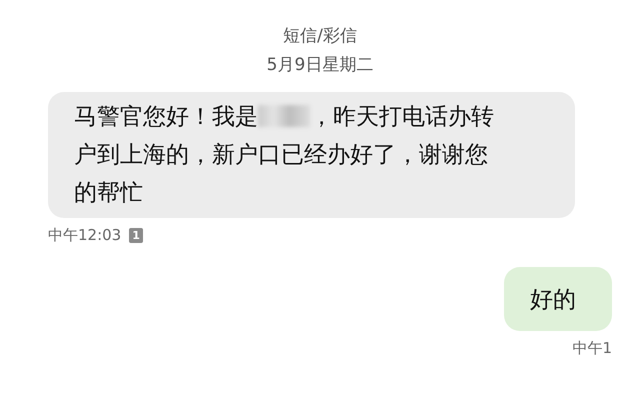  What do you see at coordinates (281, 174) in the screenshot?
I see `message-text: 户到上海的，新户口已经办好了，谢谢您的帮忙` at bounding box center [281, 174].